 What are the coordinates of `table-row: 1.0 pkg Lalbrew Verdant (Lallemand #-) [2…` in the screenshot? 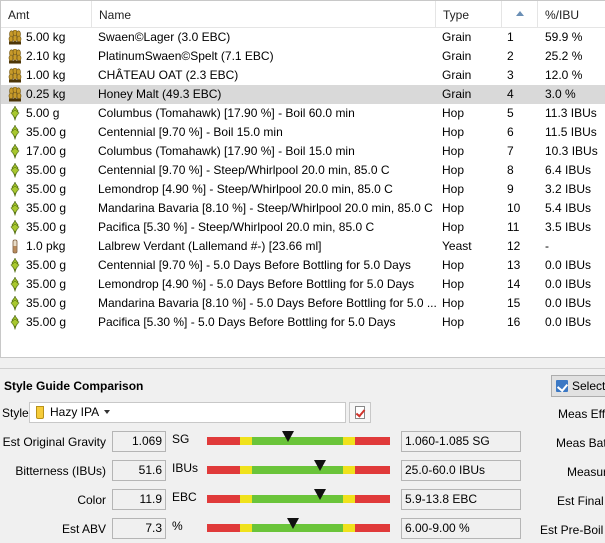 It's located at (303, 246).